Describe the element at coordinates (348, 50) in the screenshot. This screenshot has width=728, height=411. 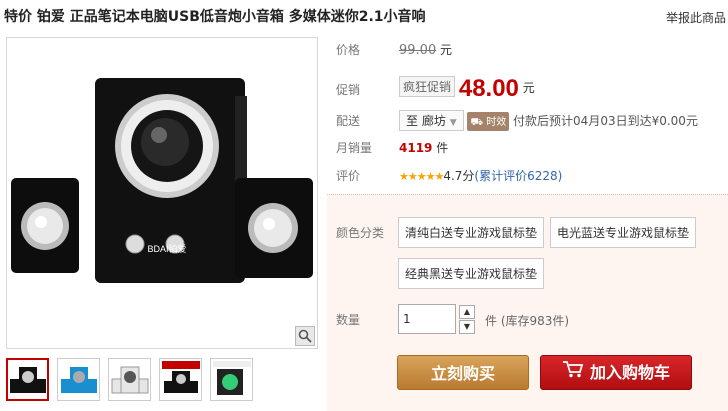
I see `price-label: 价格` at that location.